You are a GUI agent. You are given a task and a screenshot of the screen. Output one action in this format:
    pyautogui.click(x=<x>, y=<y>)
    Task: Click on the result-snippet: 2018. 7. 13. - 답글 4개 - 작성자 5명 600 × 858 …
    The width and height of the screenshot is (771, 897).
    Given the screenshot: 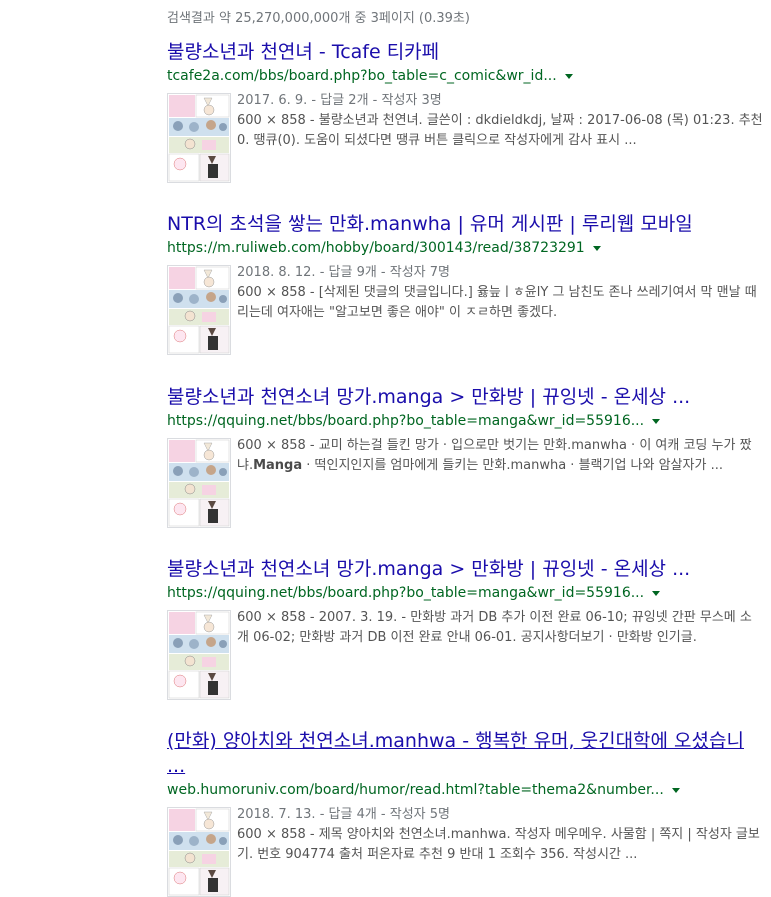 What is the action you would take?
    pyautogui.click(x=500, y=835)
    